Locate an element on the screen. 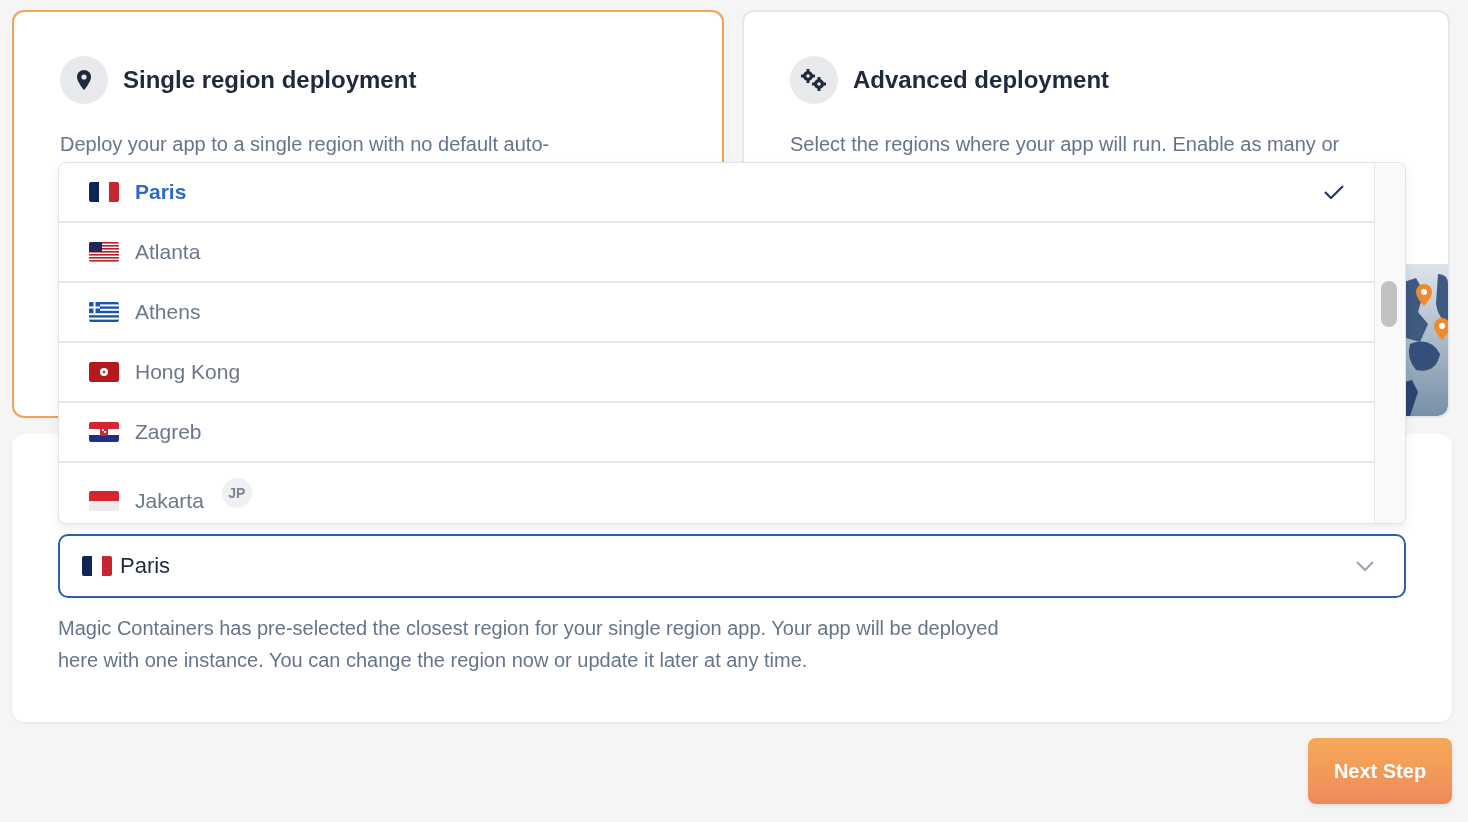 This screenshot has height=822, width=1468. card-description: Deploy your app to a single region with no default auto- is located at coordinates (305, 144).